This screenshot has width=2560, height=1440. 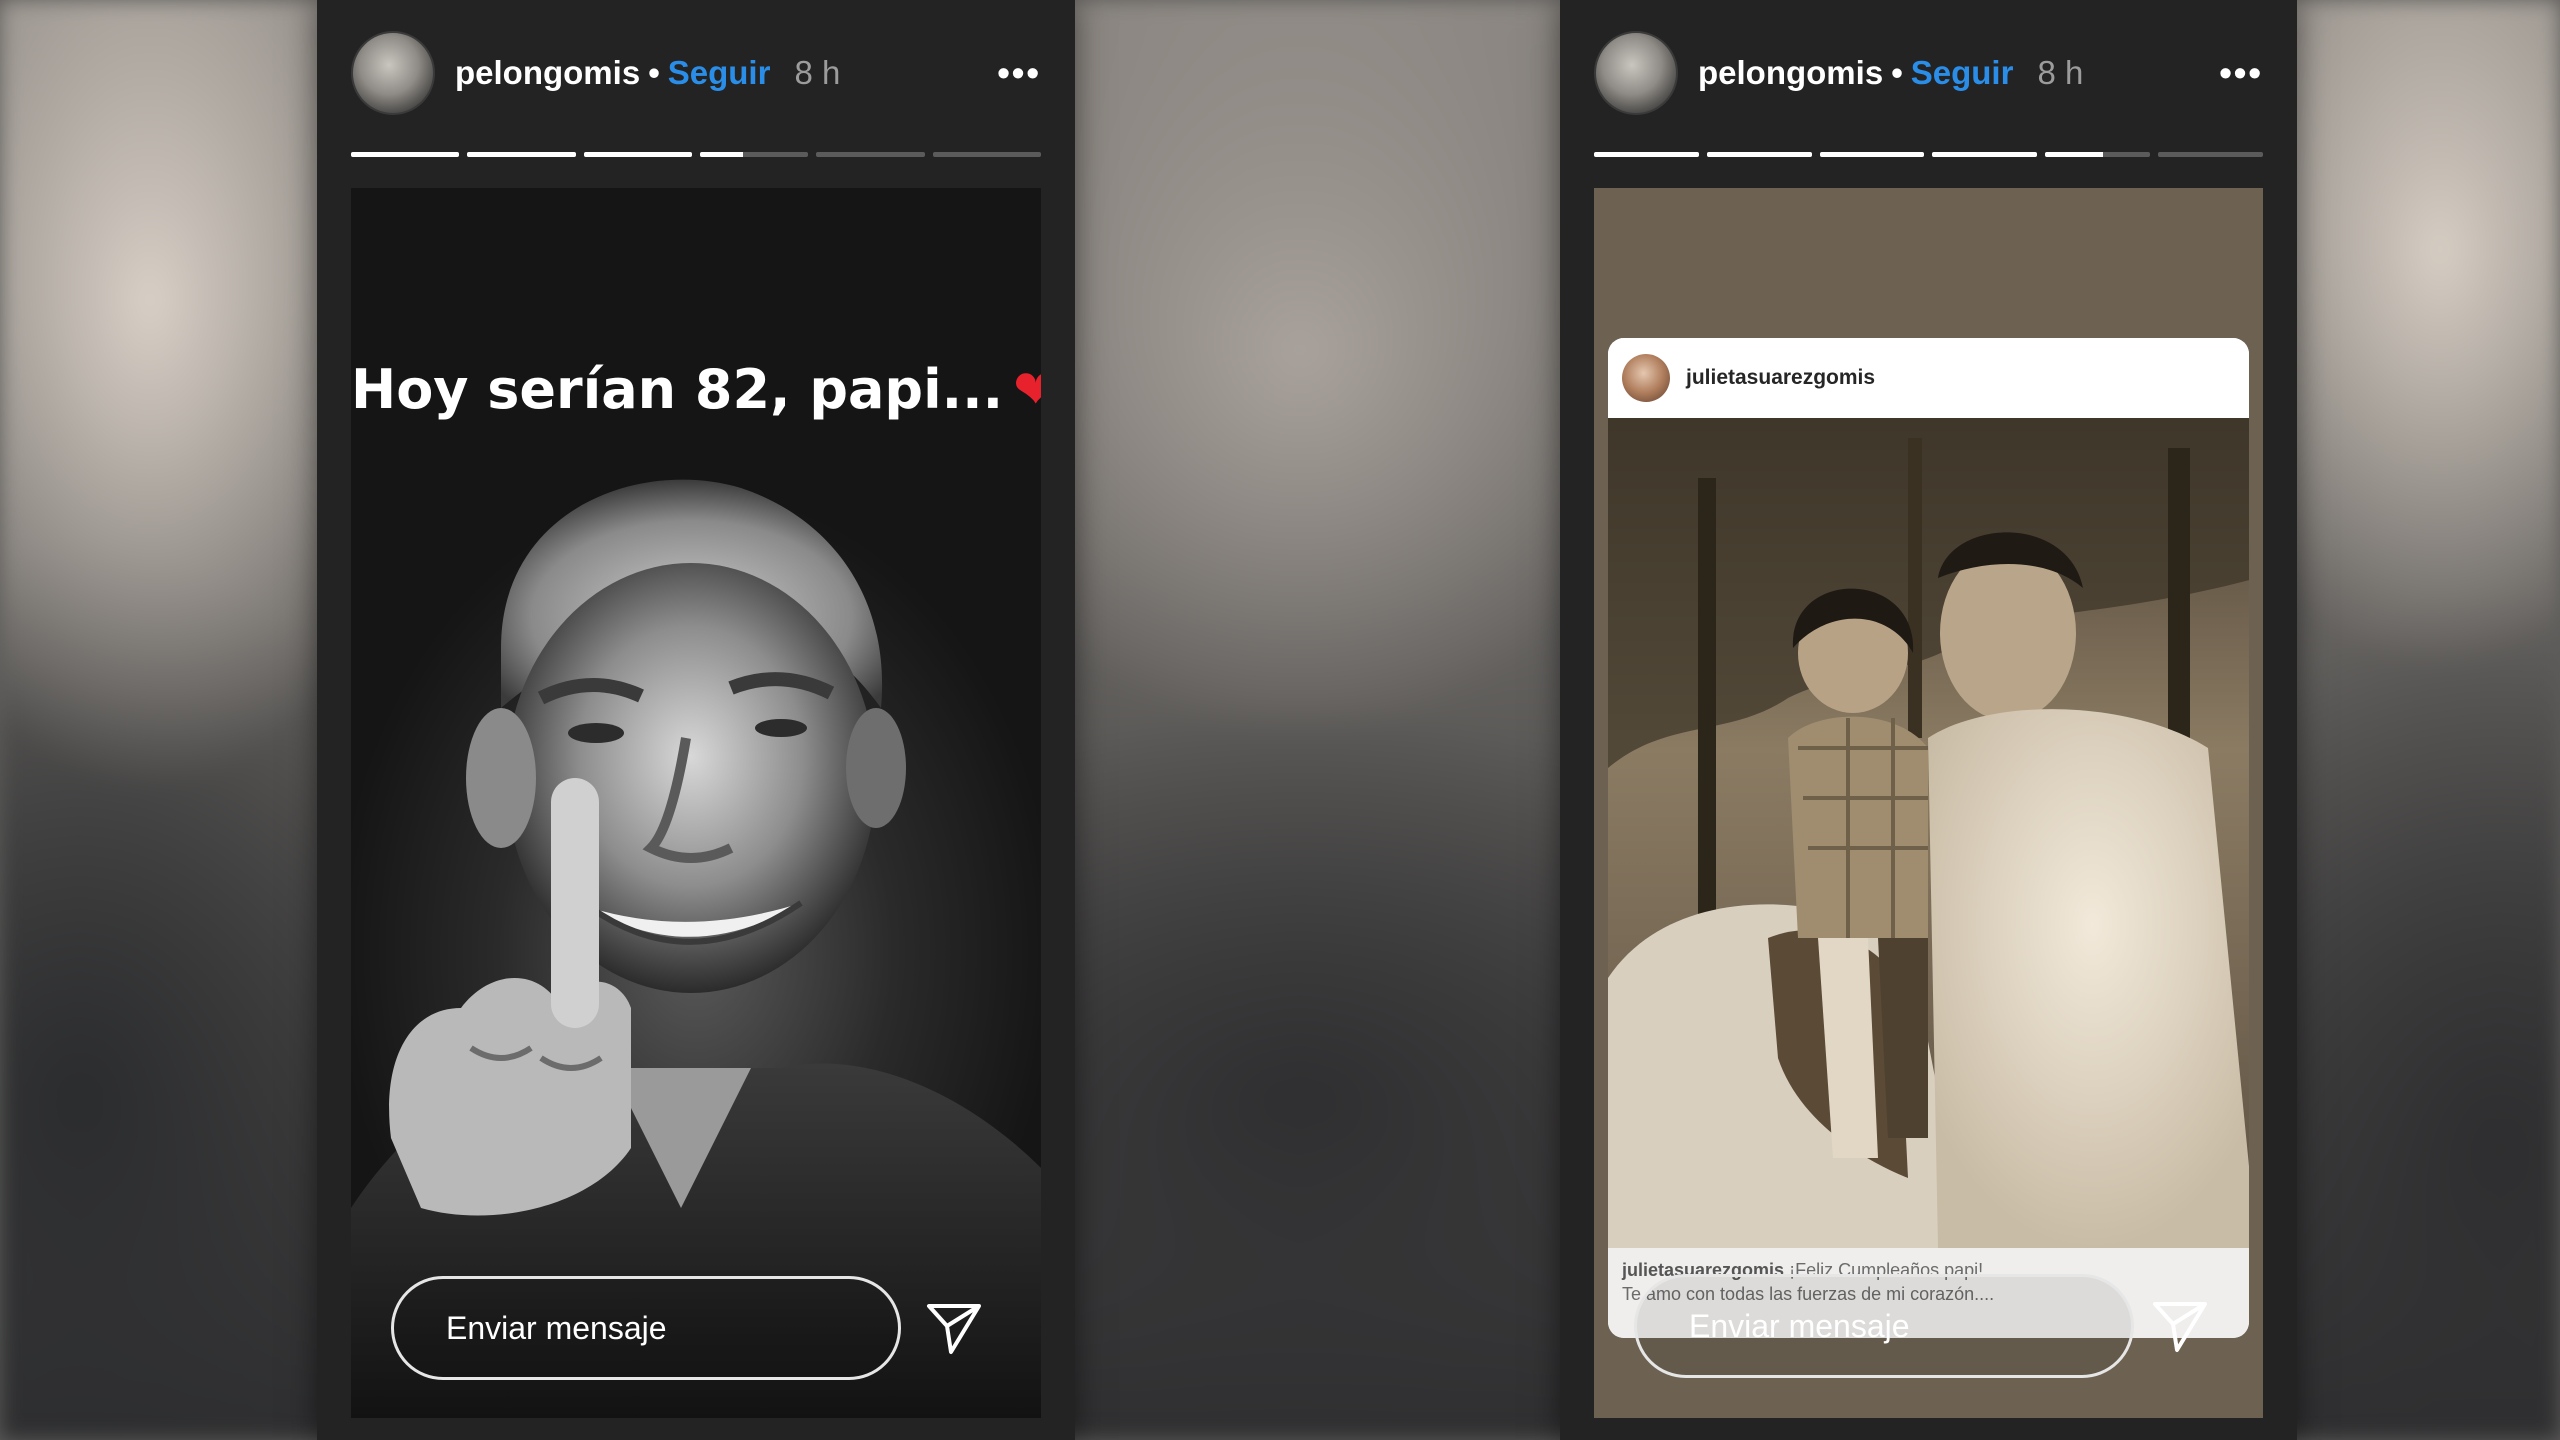 I want to click on post-header: julietasuarezgomis, so click(x=1928, y=378).